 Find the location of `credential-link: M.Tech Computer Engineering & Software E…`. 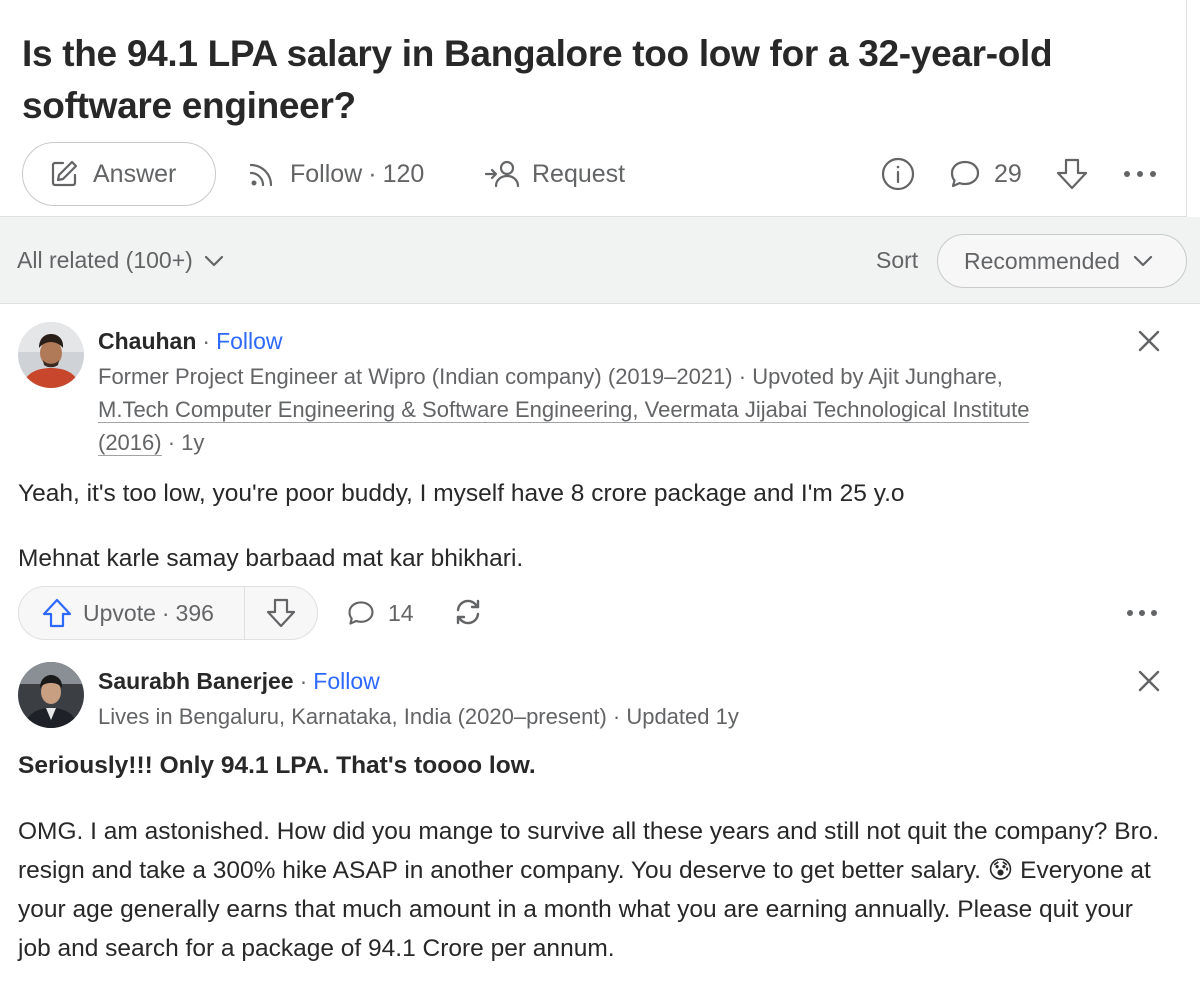

credential-link: M.Tech Computer Engineering & Software E… is located at coordinates (564, 410).